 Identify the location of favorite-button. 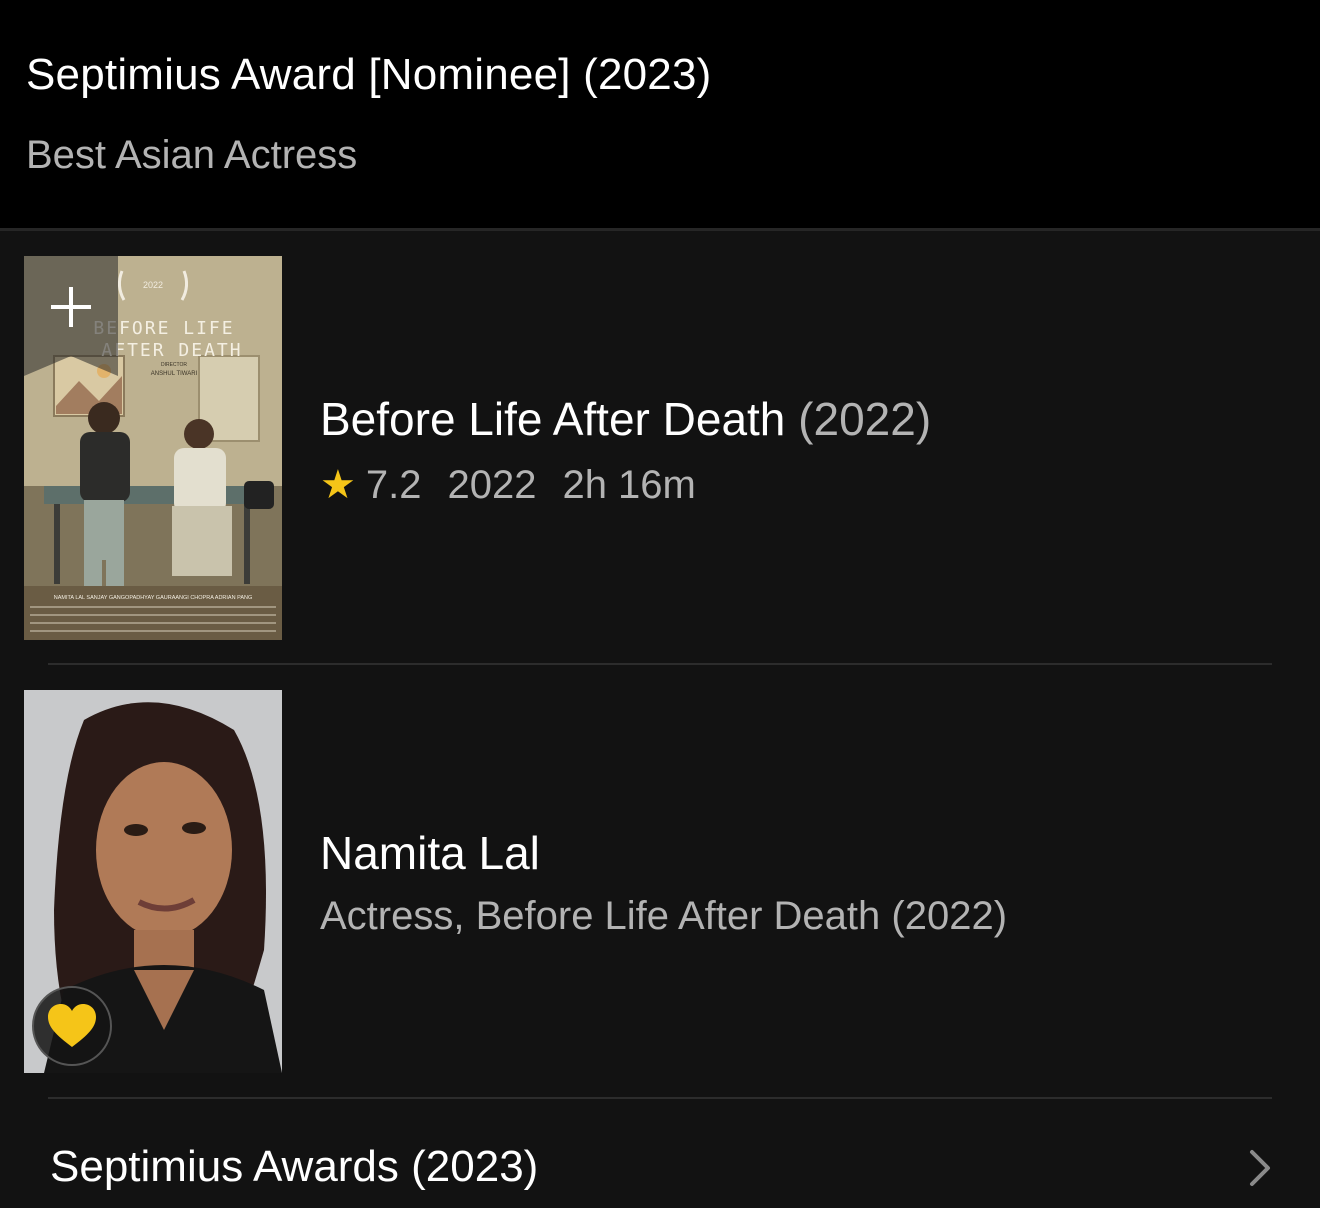
(72, 1026).